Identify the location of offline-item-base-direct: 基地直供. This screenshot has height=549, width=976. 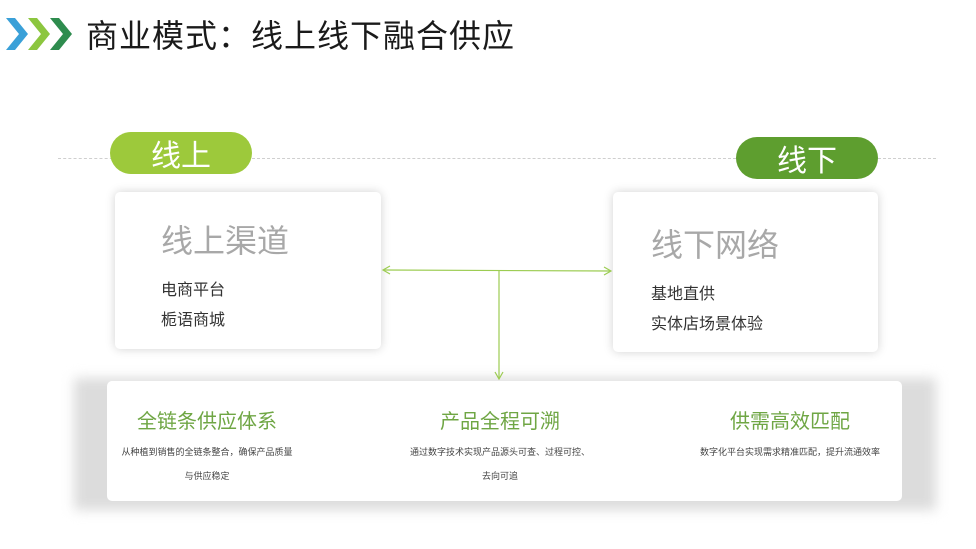
(683, 293).